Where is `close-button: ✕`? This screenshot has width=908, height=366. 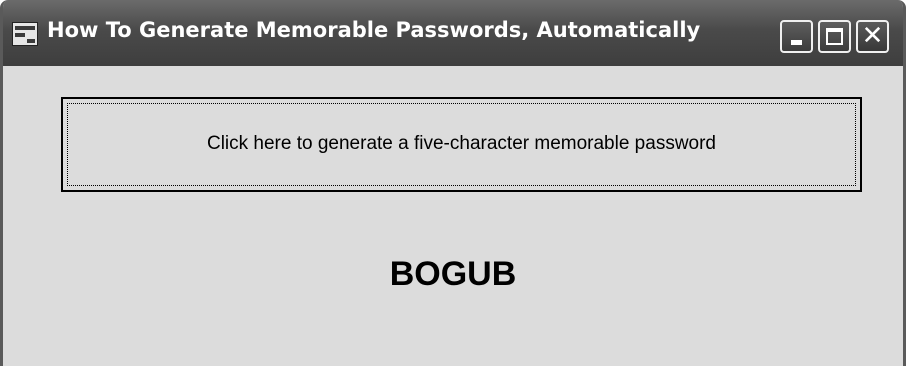
close-button: ✕ is located at coordinates (872, 36).